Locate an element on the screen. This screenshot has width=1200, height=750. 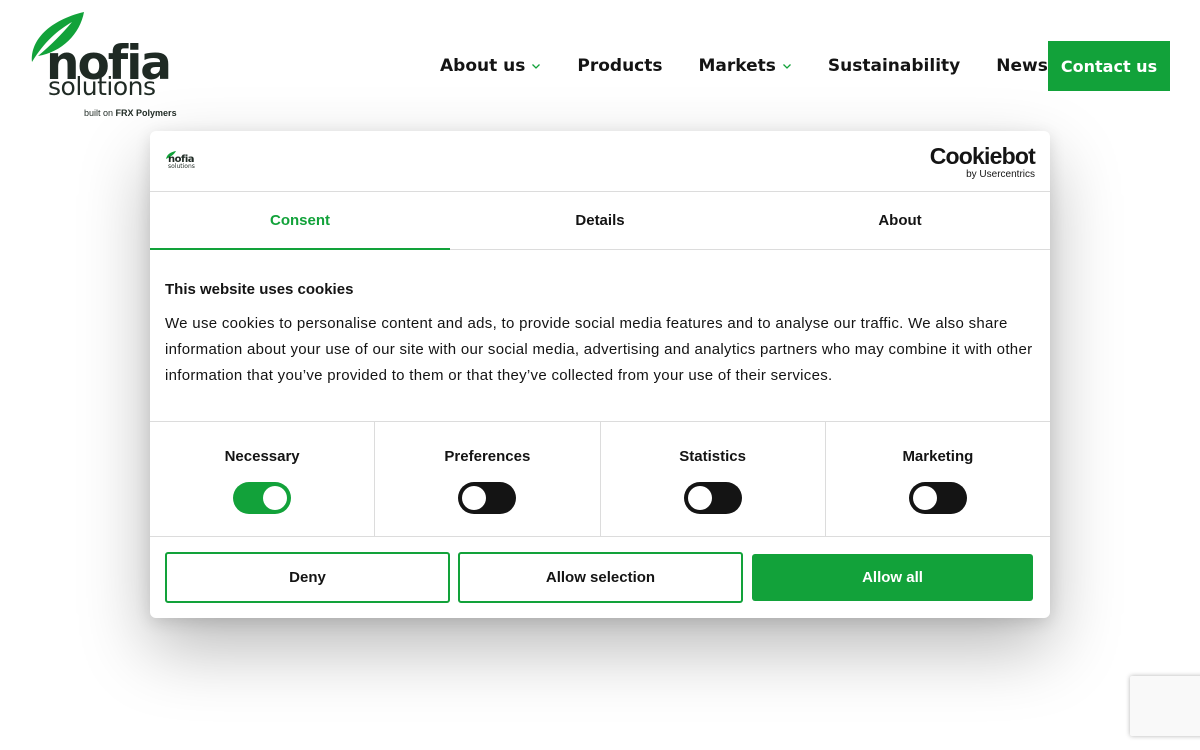
nav-label: Sustainability is located at coordinates (894, 66).